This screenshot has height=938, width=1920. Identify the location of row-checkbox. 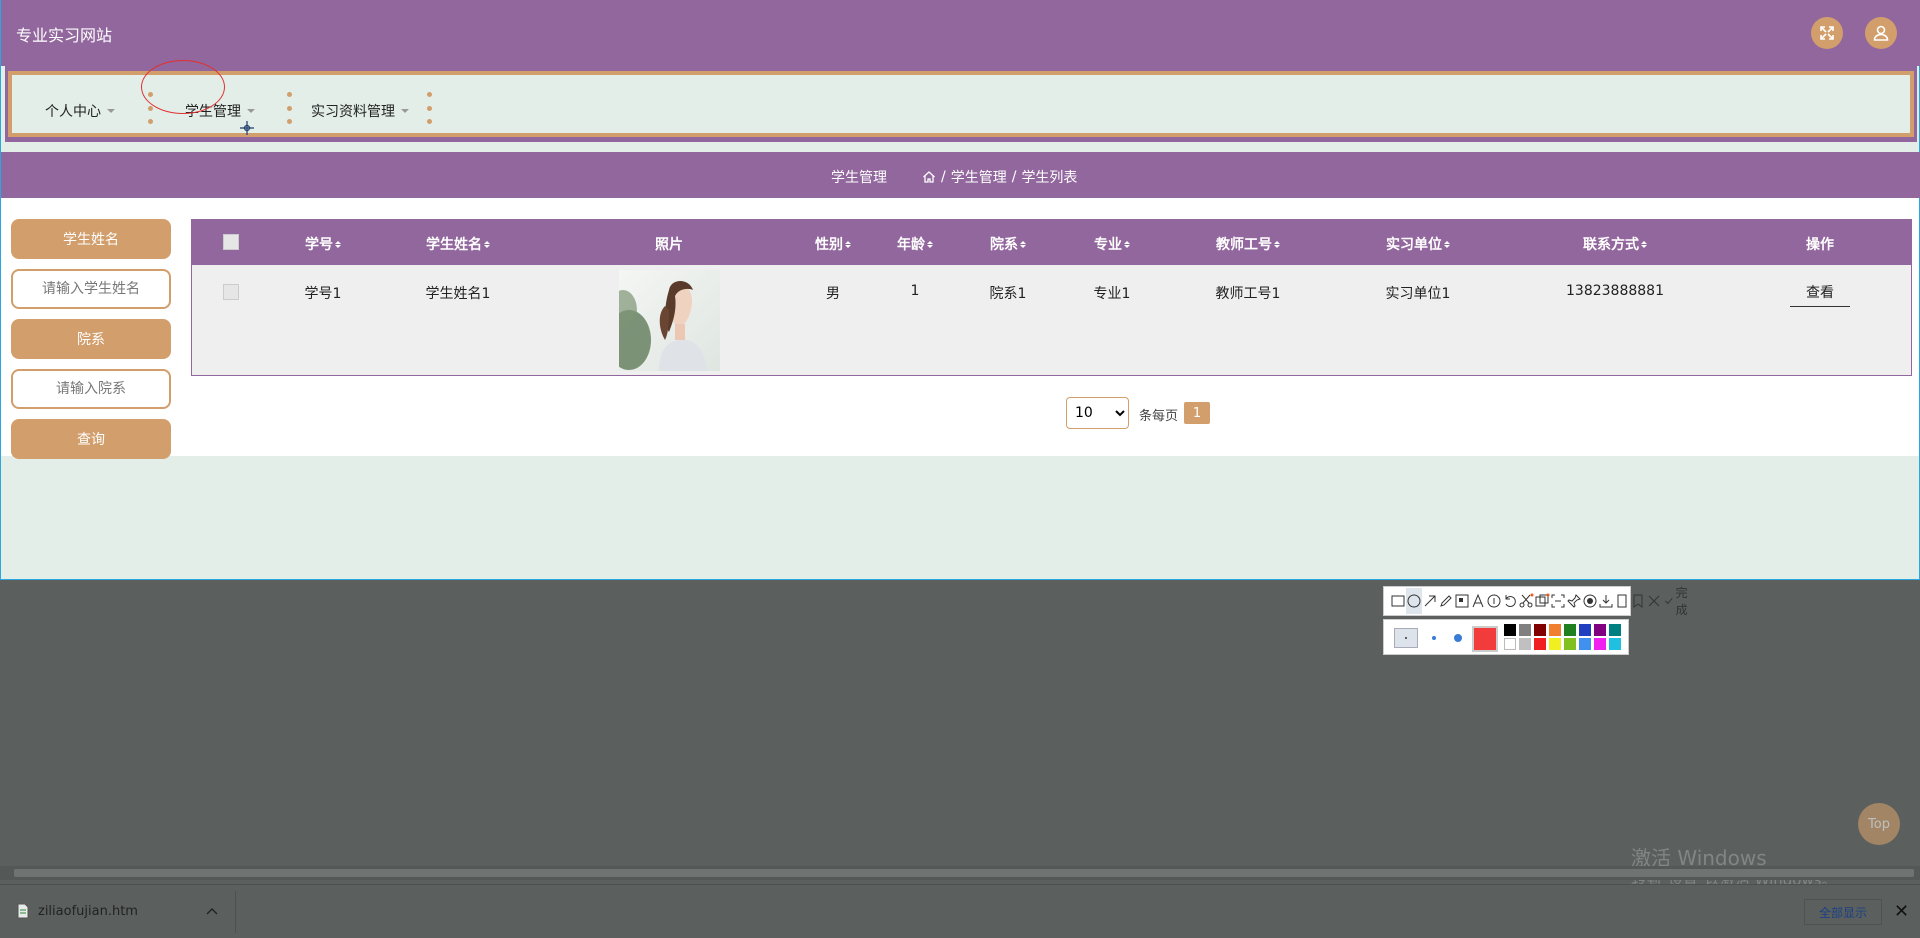
(231, 292).